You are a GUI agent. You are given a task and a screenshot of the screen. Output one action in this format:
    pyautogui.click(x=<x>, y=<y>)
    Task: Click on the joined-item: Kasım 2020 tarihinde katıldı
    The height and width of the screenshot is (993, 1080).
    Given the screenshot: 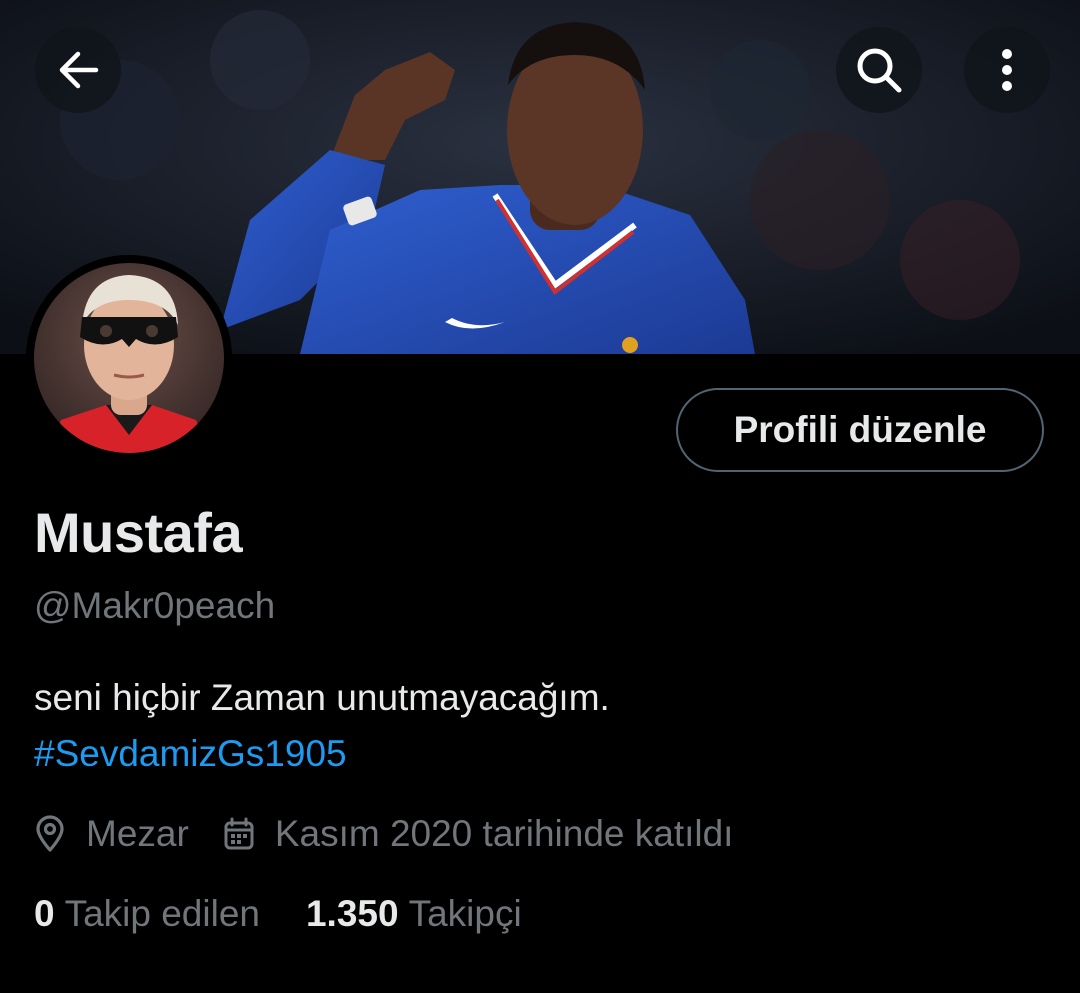 What is the action you would take?
    pyautogui.click(x=478, y=834)
    